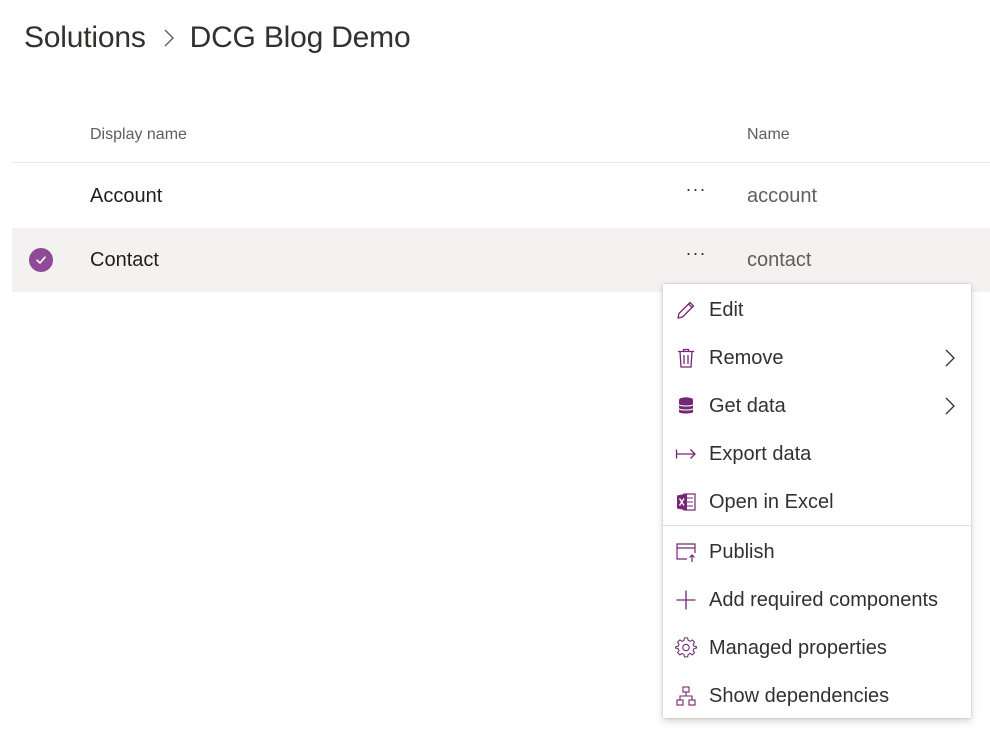 The width and height of the screenshot is (990, 739). I want to click on menu-item-add-required-components: Add required components, so click(817, 600).